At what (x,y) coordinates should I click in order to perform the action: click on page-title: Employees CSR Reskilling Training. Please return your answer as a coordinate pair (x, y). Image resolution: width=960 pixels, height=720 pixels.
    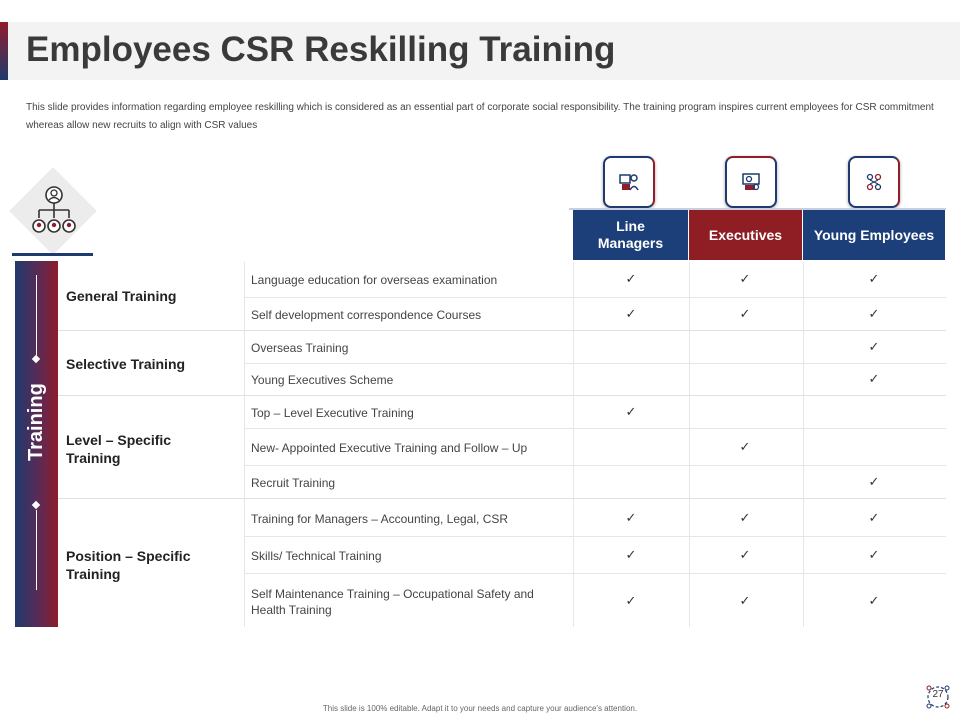
    Looking at the image, I should click on (321, 49).